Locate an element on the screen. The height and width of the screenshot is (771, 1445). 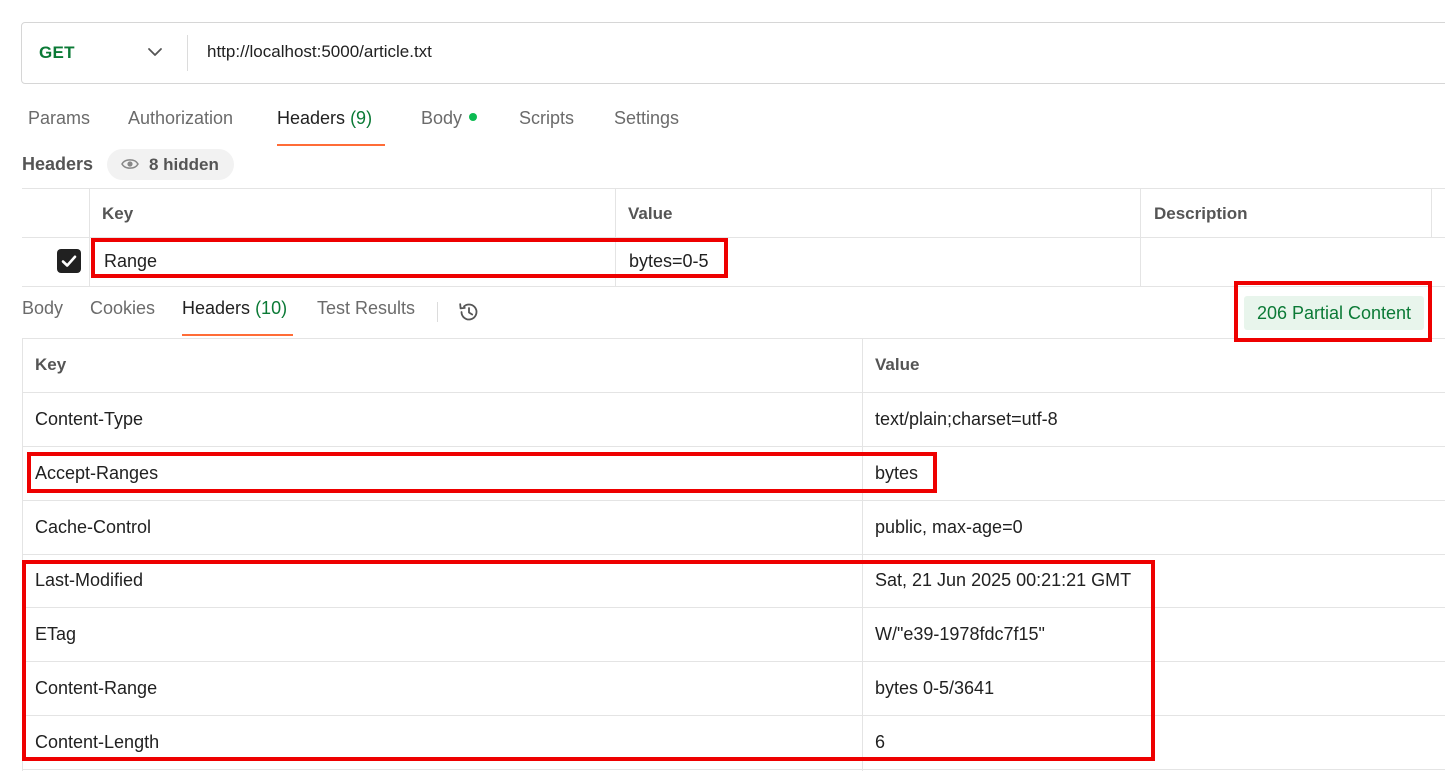
response-tabs: Body Cookies Headers (10) Test Results is located at coordinates (262, 318).